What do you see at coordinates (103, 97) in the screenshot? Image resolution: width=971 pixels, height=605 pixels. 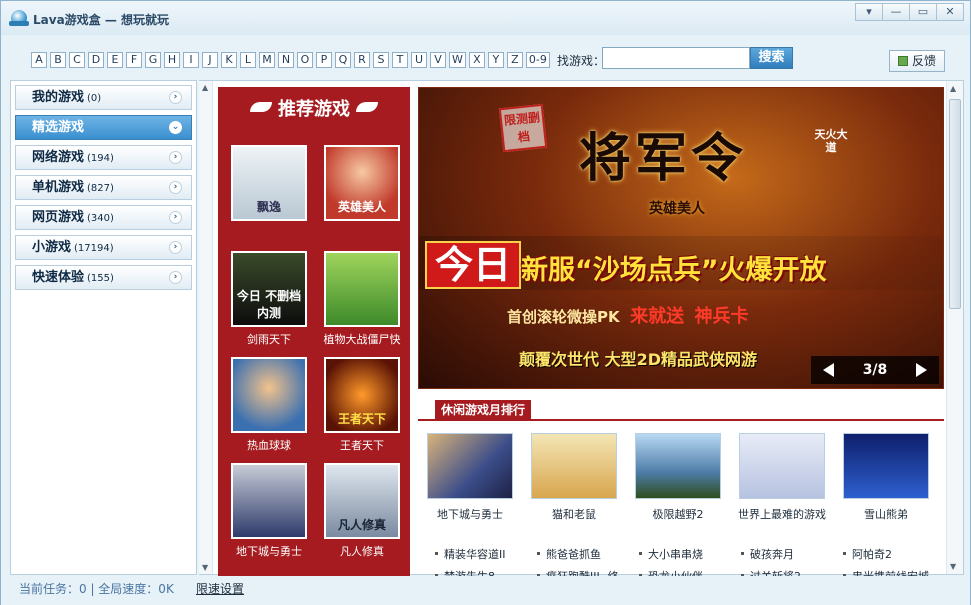 I see `sidebar-item-my-games: 我的游戏 (0) ›` at bounding box center [103, 97].